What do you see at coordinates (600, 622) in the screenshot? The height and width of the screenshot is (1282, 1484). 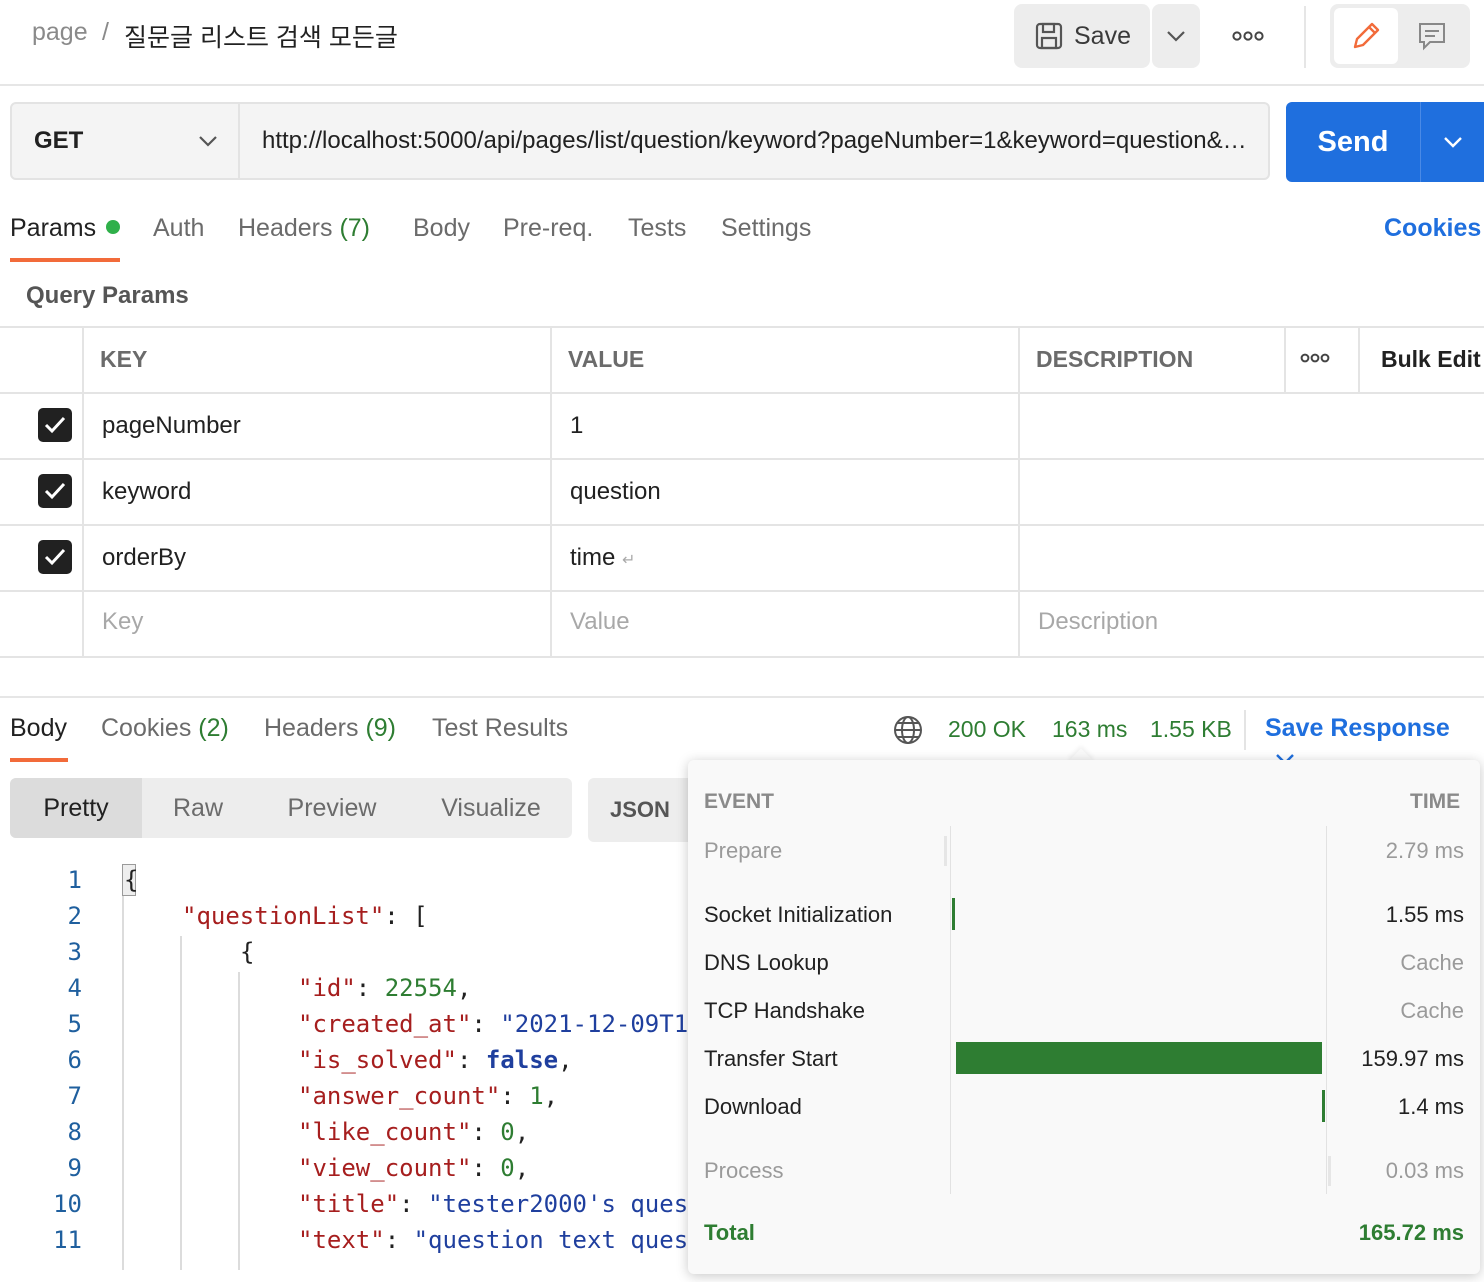 I see `new-value-input: Value` at bounding box center [600, 622].